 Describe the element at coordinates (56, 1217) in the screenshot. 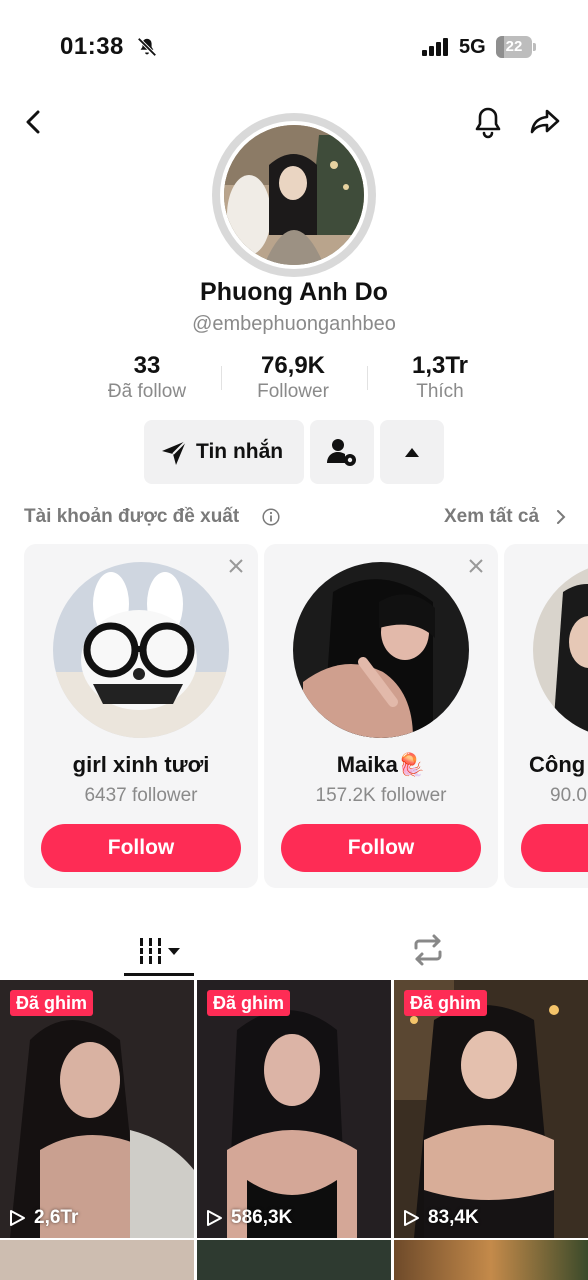

I see `view-count-text: 2,6Tr` at that location.